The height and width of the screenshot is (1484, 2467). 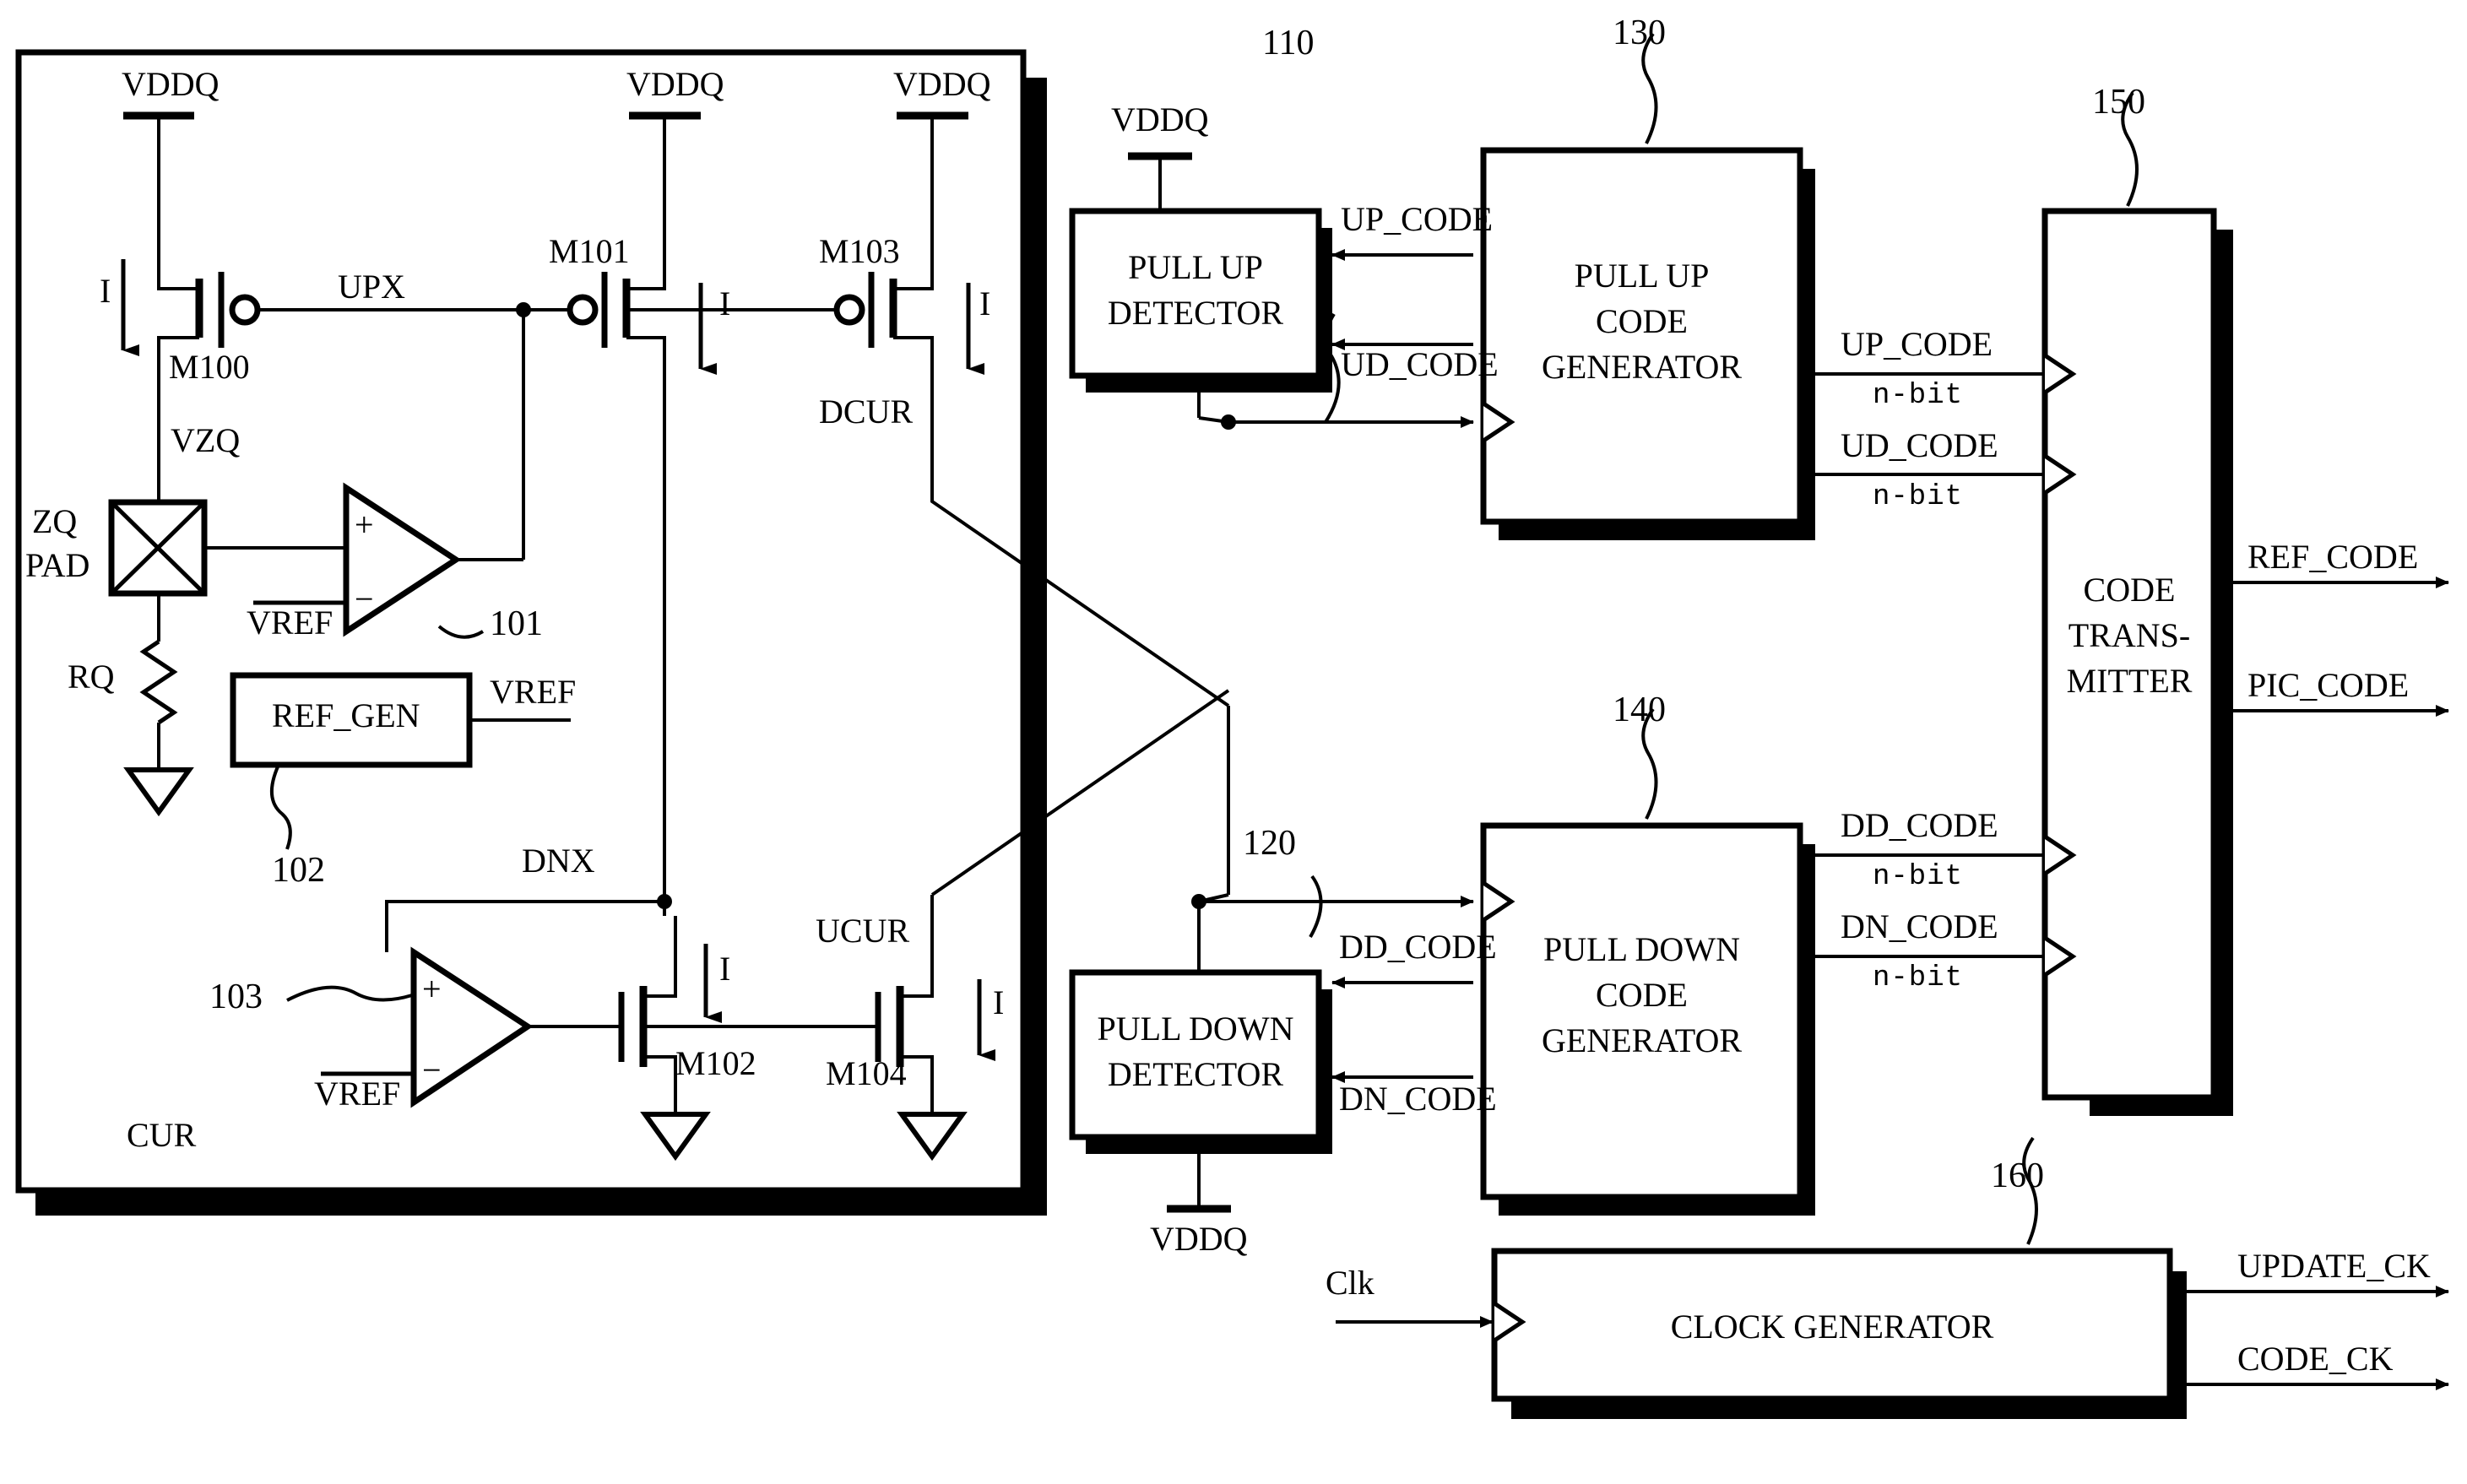 I want to click on ref-140: 140, so click(x=1639, y=710).